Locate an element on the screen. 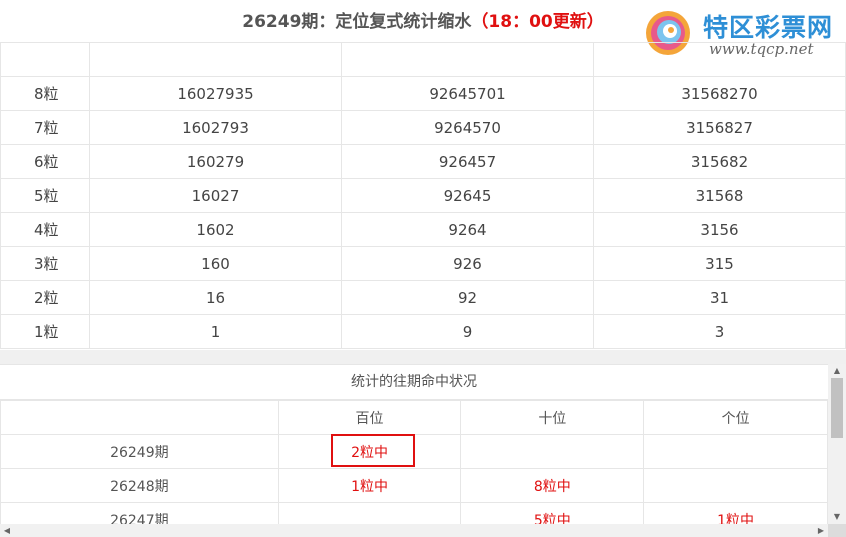  title-main: 26249期：定位复式统计缩水 is located at coordinates (357, 22).